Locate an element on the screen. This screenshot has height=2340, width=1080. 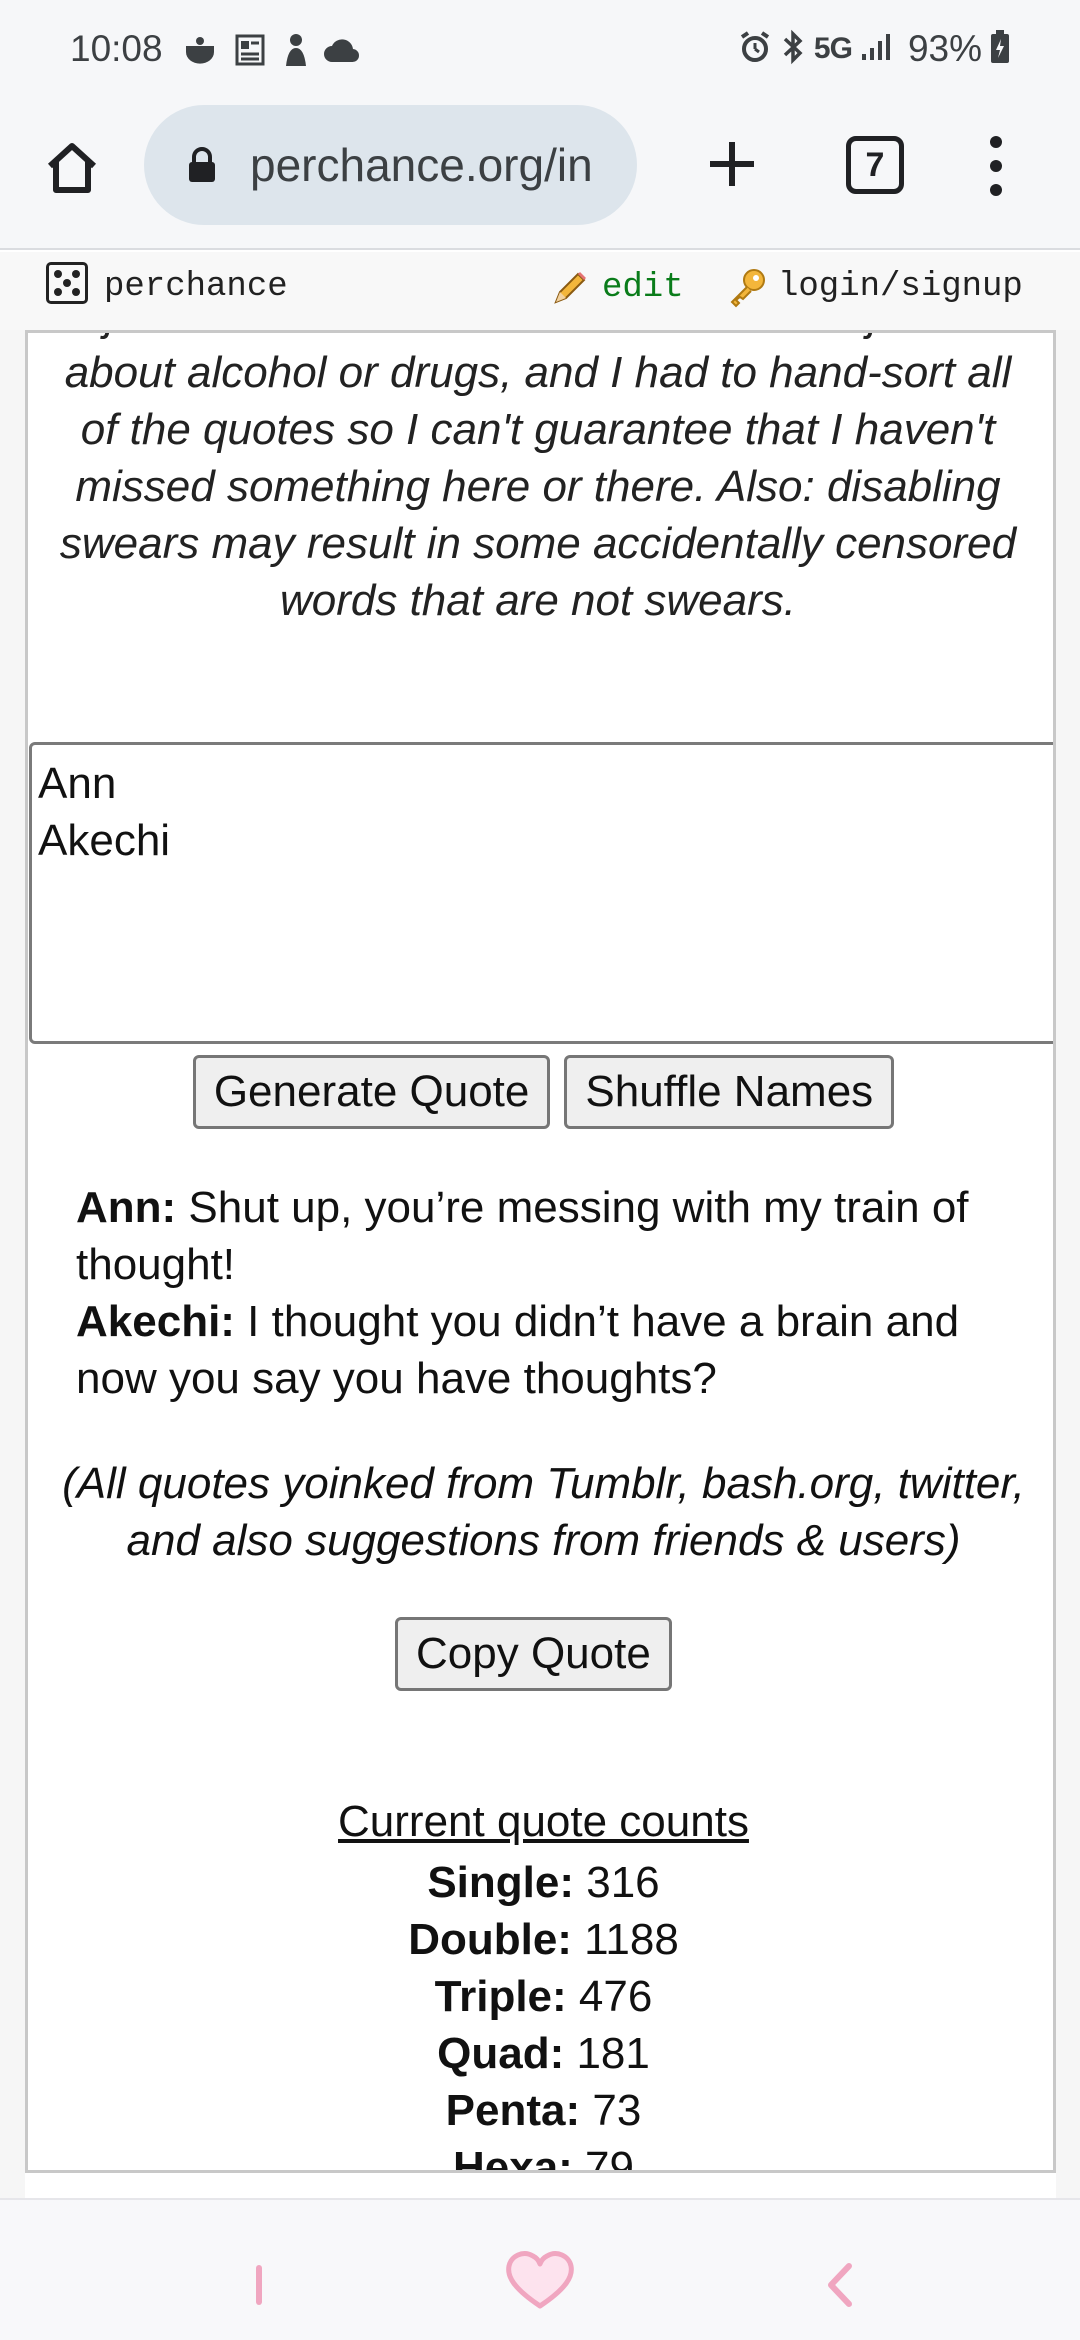
tab-switcher-button: 7 is located at coordinates (875, 165).